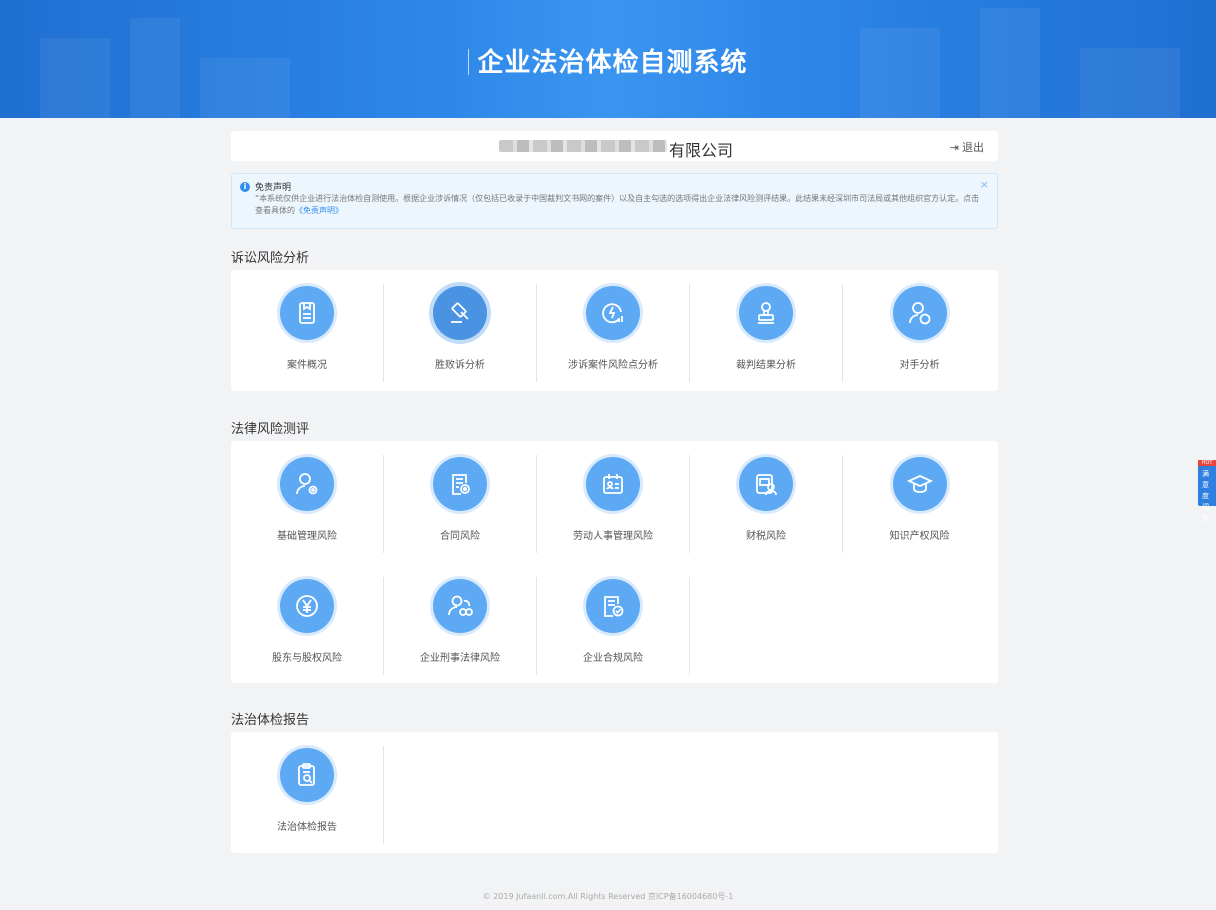  Describe the element at coordinates (613, 484) in the screenshot. I see `calendar-card-icon` at that location.